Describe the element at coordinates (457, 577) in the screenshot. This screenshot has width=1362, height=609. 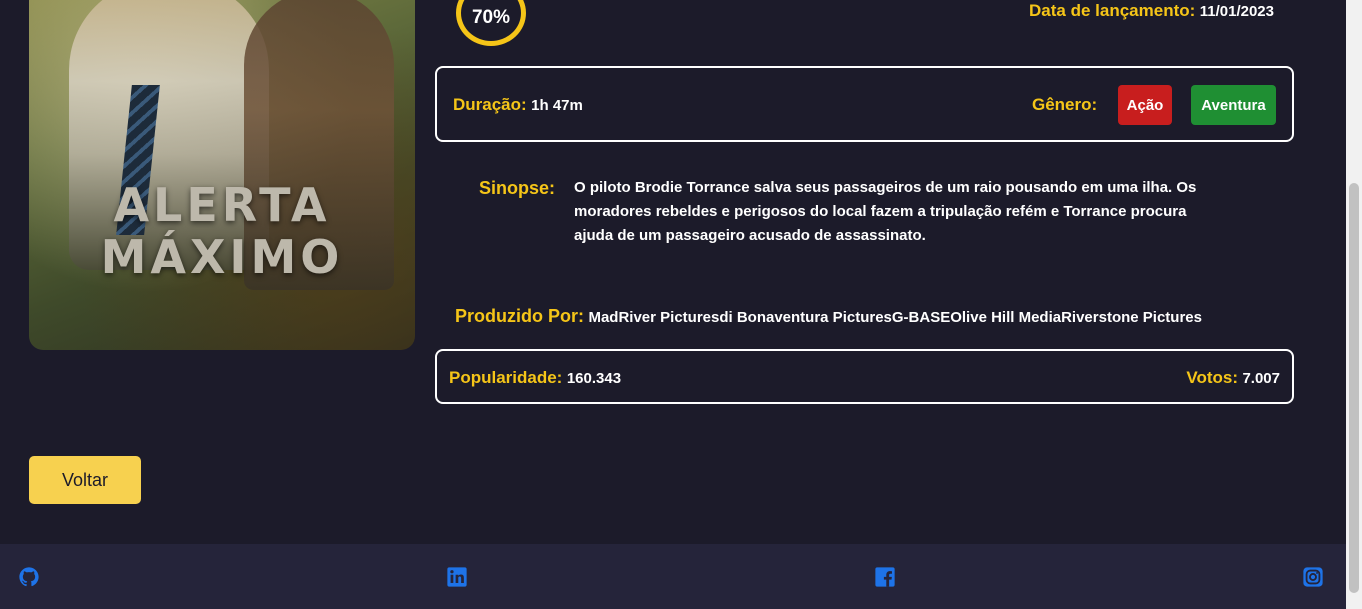
I see `linkedin-icon` at that location.